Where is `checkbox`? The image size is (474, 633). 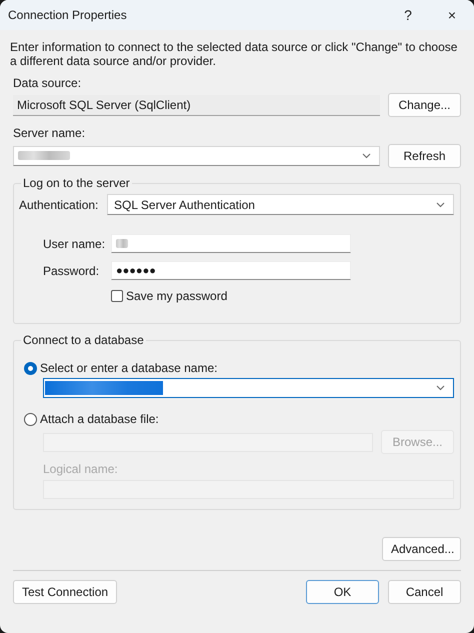
checkbox is located at coordinates (117, 296).